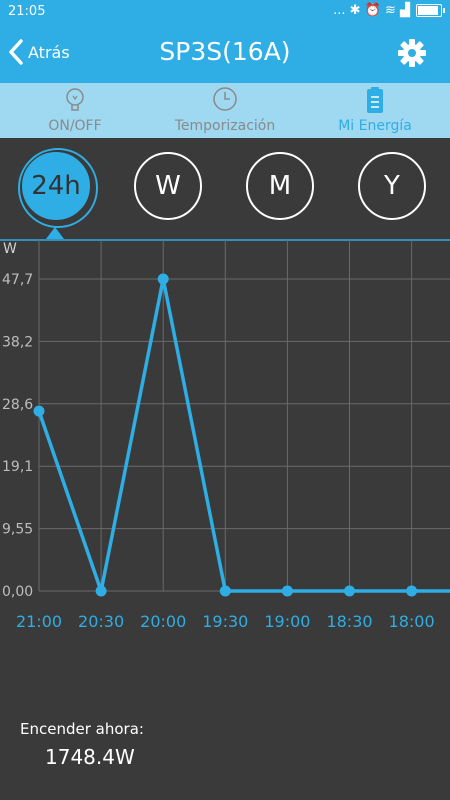 This screenshot has width=450, height=800. What do you see at coordinates (225, 99) in the screenshot?
I see `clock-icon` at bounding box center [225, 99].